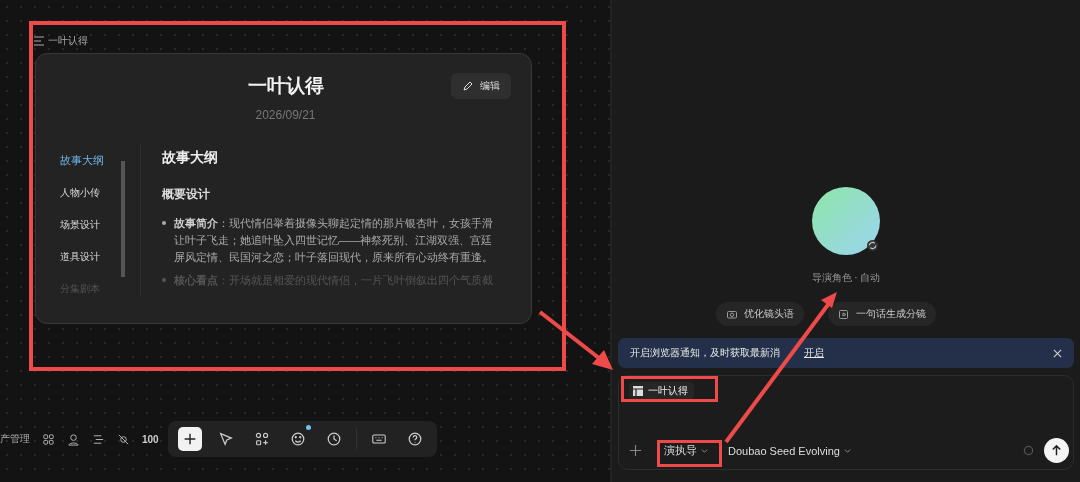 This screenshot has width=1080, height=482. What do you see at coordinates (1028, 450) in the screenshot?
I see `loading-icon` at bounding box center [1028, 450].